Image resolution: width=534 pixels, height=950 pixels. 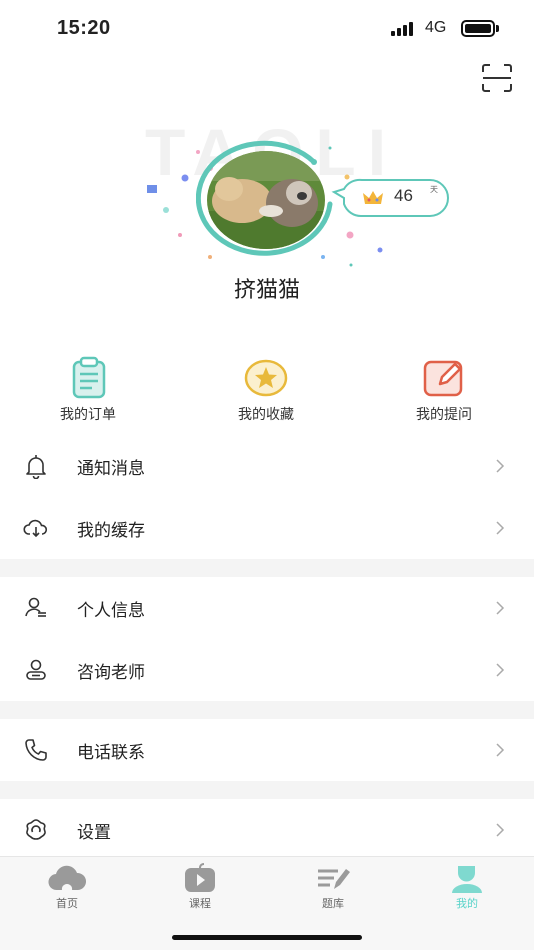 What do you see at coordinates (267, 29) in the screenshot?
I see `status-bar: 15:20 4G` at bounding box center [267, 29].